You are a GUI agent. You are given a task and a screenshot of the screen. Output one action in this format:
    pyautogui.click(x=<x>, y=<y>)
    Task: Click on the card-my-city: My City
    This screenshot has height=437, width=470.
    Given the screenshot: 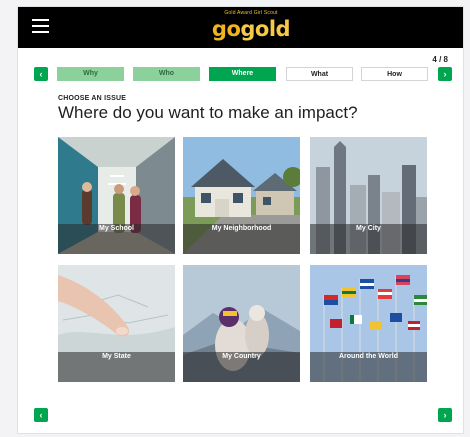 What is the action you would take?
    pyautogui.click(x=368, y=195)
    